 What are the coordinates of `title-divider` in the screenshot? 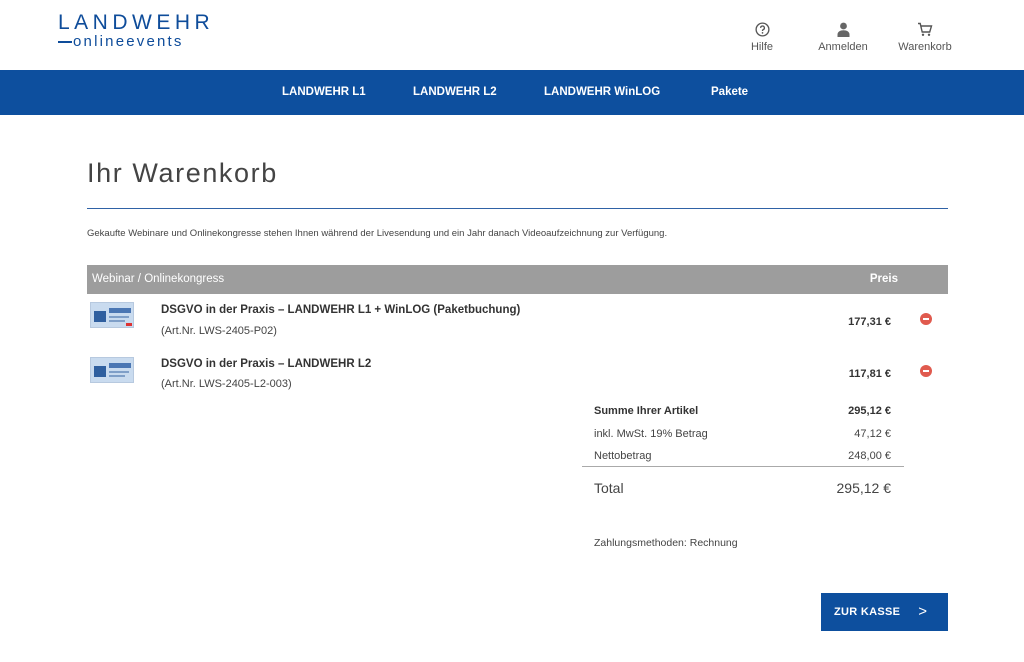 It's located at (517, 208).